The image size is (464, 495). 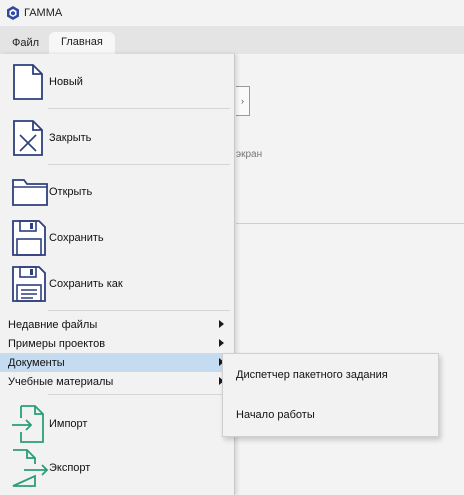 I want to click on ribbon-tab-bar: Файл Главная, so click(x=232, y=40).